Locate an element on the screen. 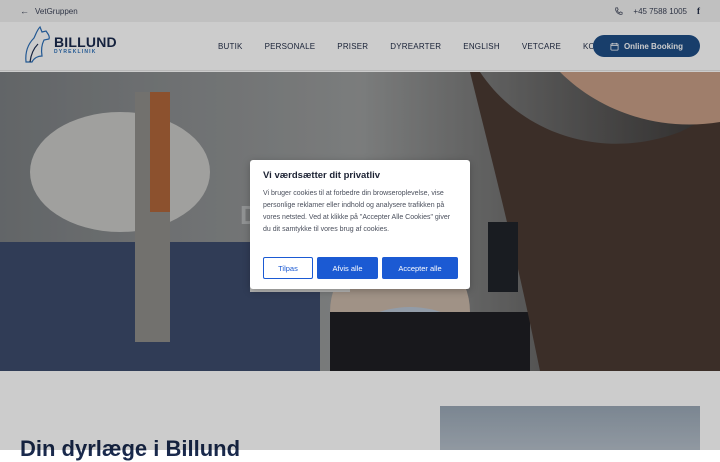 This screenshot has width=720, height=462. reject-all-button: Afvis alle is located at coordinates (347, 268).